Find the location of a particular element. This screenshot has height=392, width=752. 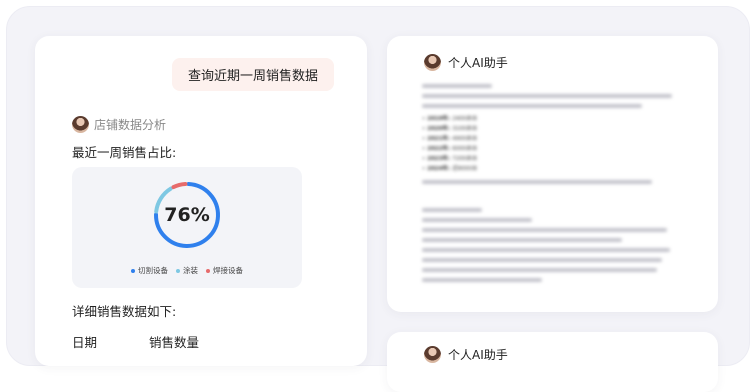

share-section-title: 最近一周销售占比: is located at coordinates (124, 152).